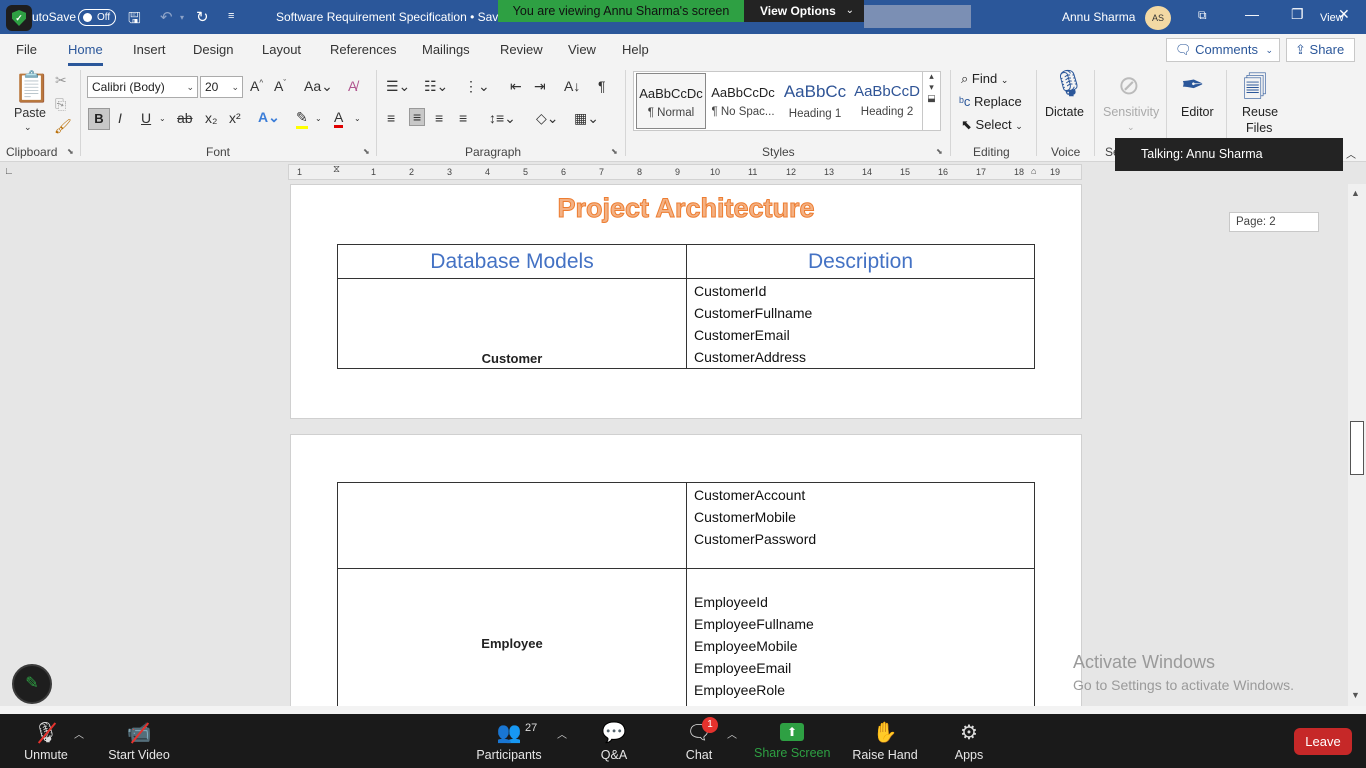 The image size is (1366, 768). What do you see at coordinates (134, 20) in the screenshot?
I see `save-icon: 🖫` at bounding box center [134, 20].